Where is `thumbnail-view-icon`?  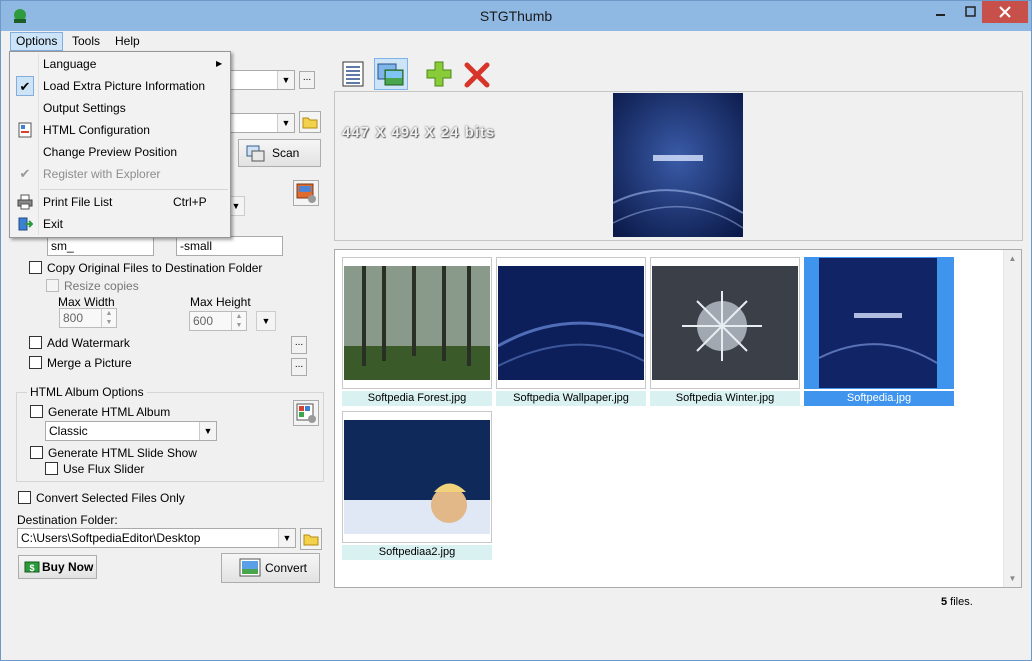 thumbnail-view-icon is located at coordinates (390, 74).